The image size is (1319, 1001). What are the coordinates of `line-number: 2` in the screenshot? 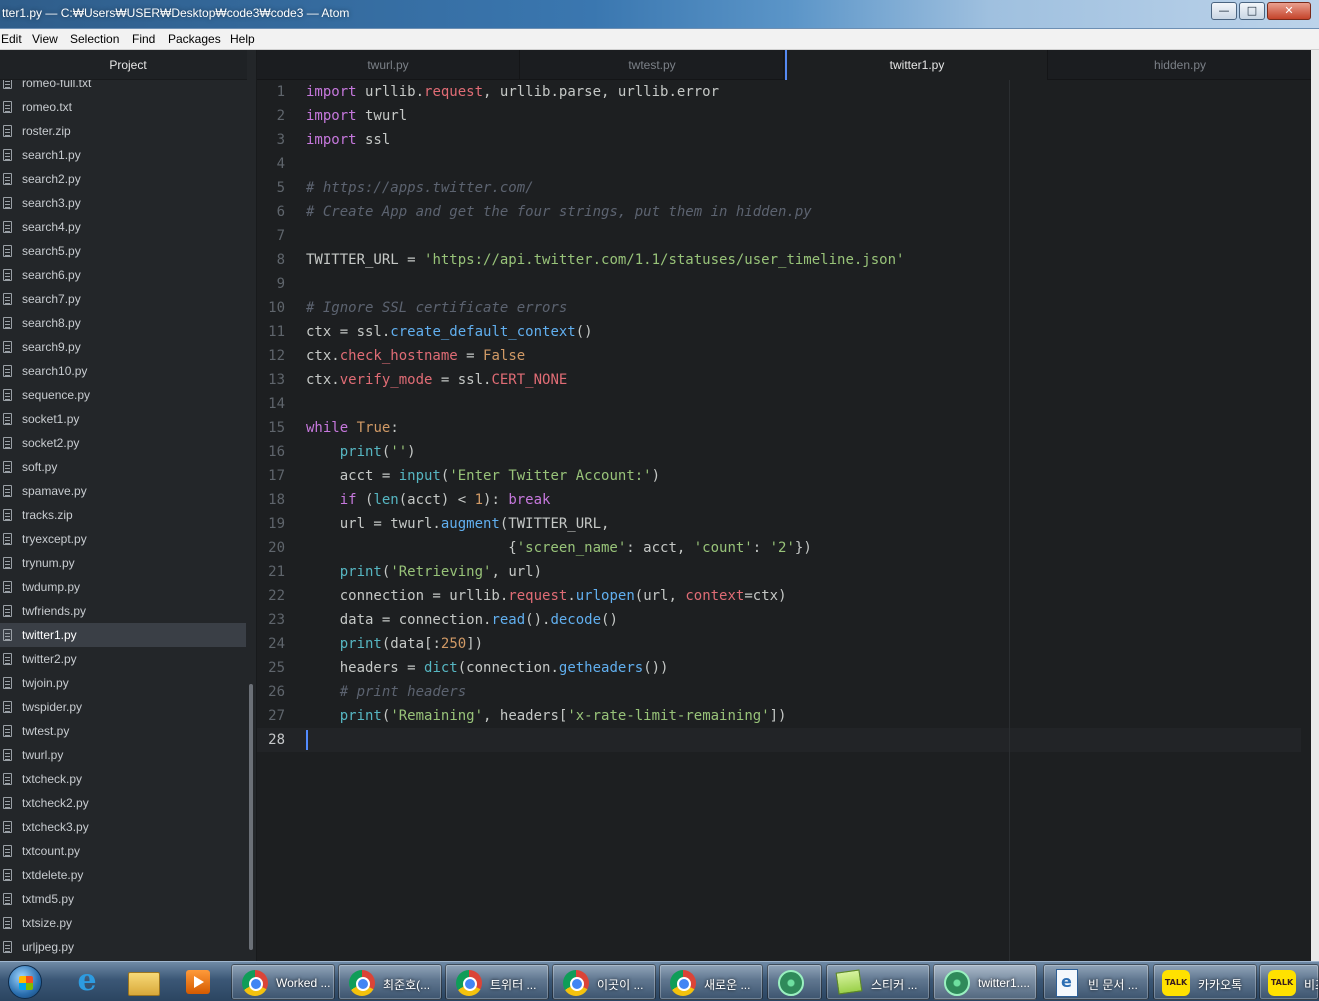 It's located at (280, 116).